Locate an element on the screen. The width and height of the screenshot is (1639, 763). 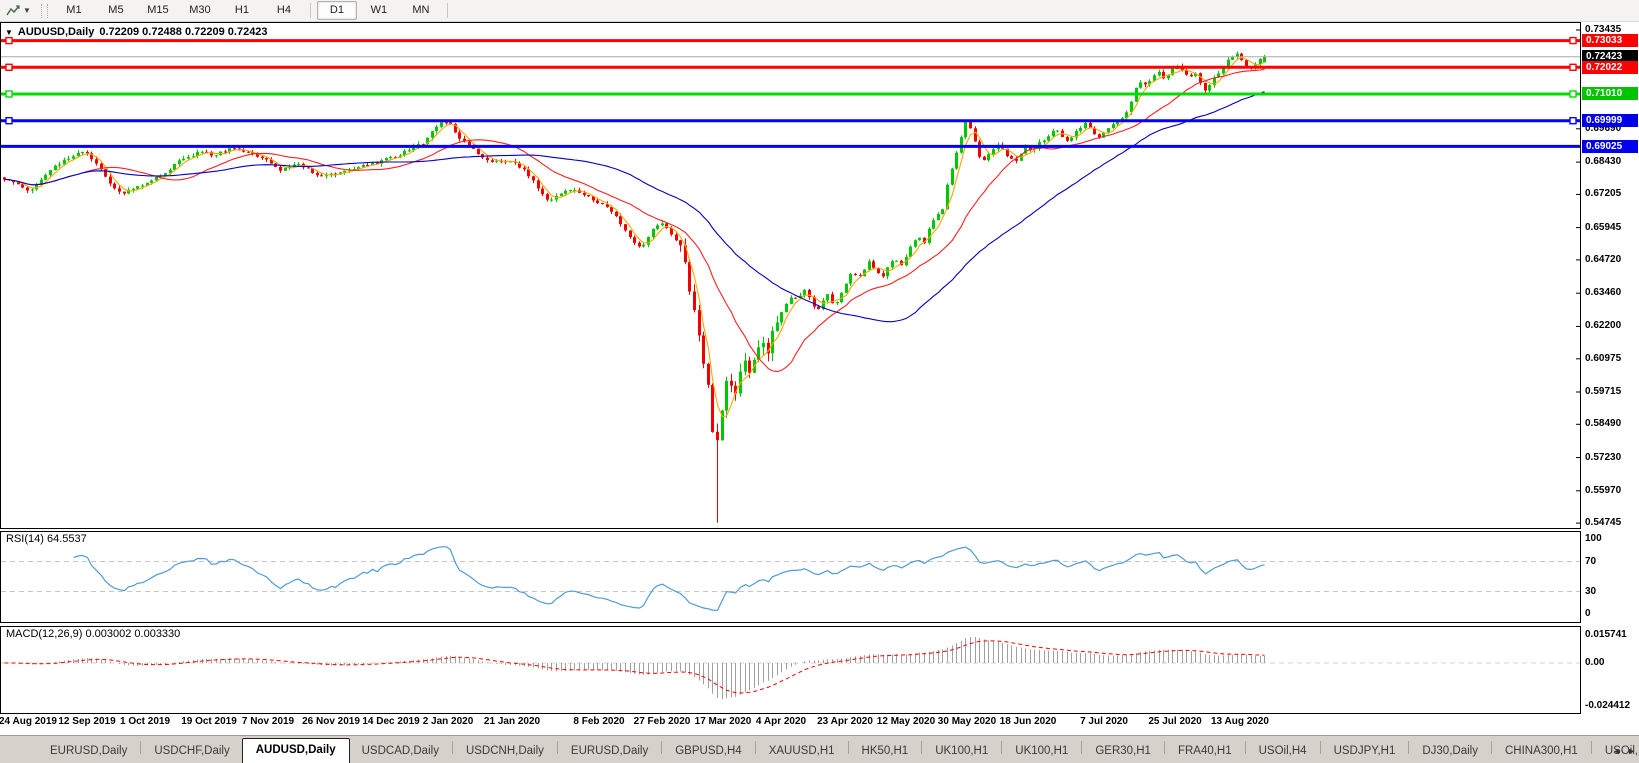
date-tick-label: 19 Oct 2019 is located at coordinates (209, 721).